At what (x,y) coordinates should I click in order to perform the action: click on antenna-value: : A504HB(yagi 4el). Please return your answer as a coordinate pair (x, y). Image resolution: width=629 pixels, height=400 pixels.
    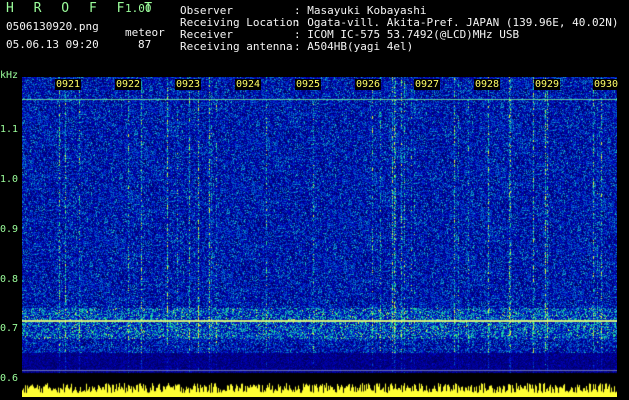
    Looking at the image, I should click on (354, 46).